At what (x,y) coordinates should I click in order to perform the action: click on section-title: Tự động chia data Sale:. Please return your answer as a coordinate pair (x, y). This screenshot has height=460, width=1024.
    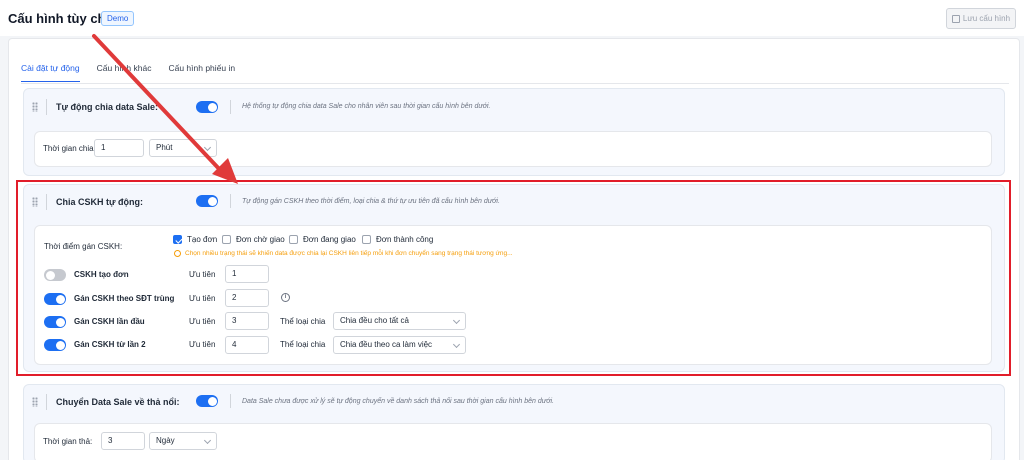
    Looking at the image, I should click on (107, 107).